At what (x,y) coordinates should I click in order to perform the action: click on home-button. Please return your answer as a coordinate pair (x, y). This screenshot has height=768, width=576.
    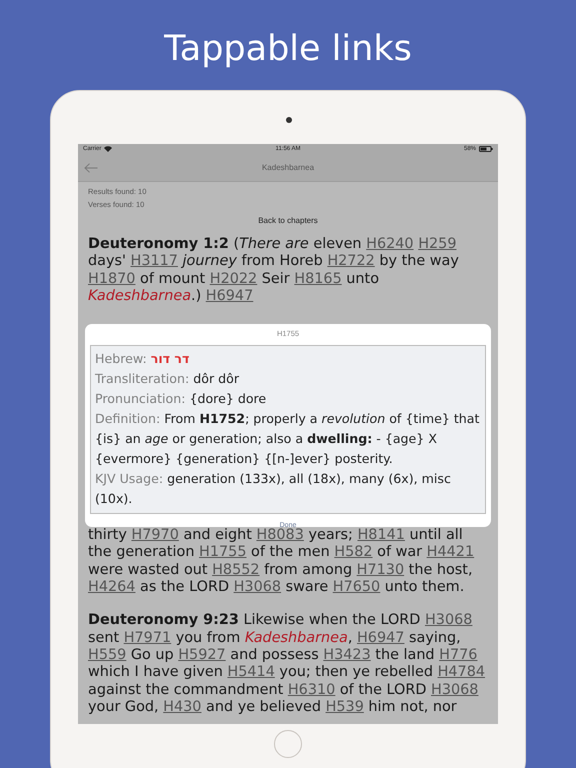
    Looking at the image, I should click on (288, 744).